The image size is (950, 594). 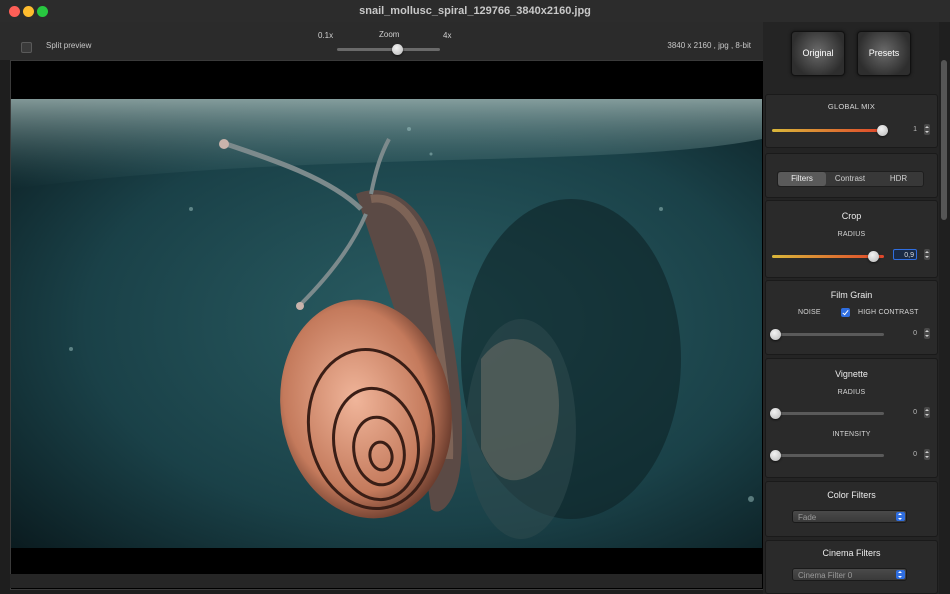 What do you see at coordinates (775, 455) in the screenshot?
I see `vignette-intensity-slider-knob` at bounding box center [775, 455].